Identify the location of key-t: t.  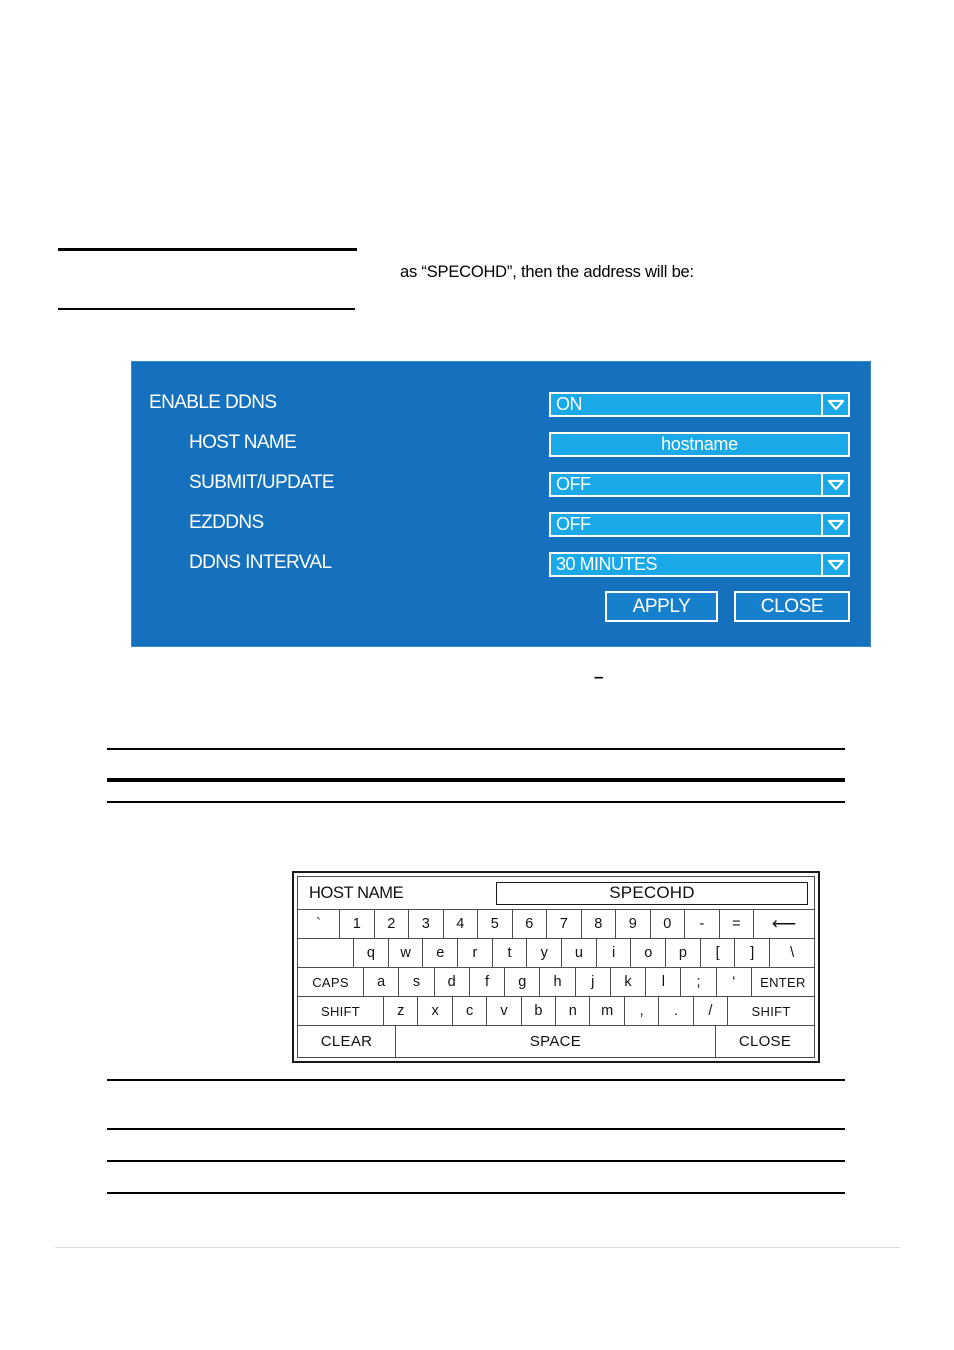
(510, 953).